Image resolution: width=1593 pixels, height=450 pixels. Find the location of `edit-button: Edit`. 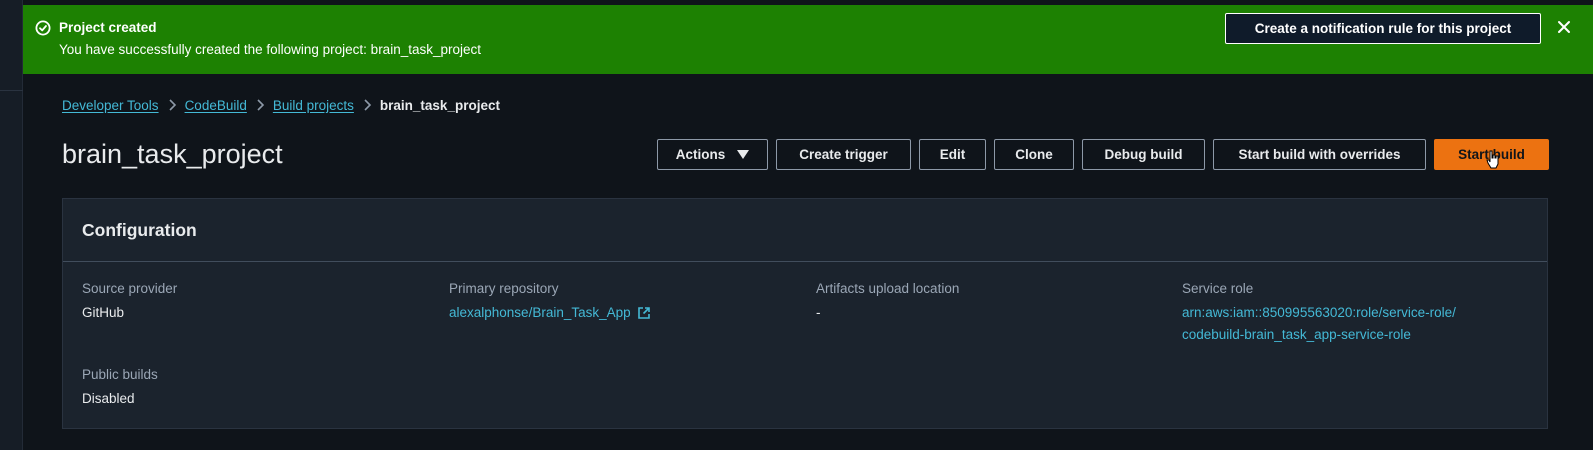

edit-button: Edit is located at coordinates (952, 154).